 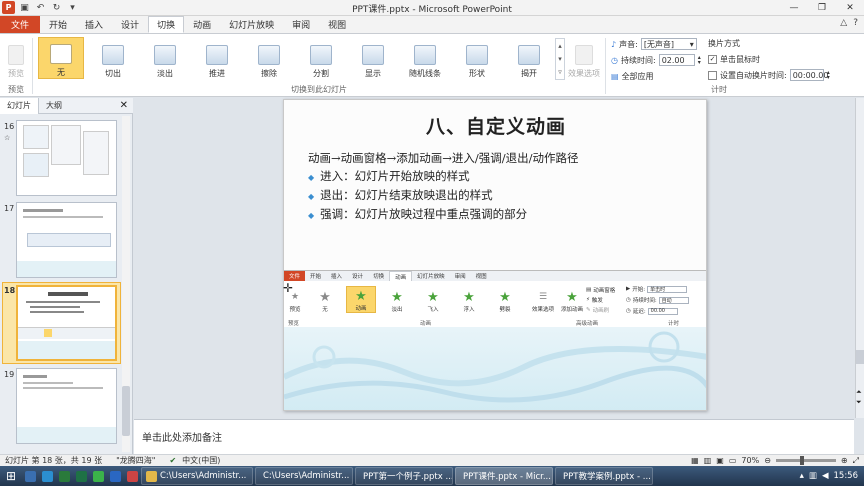 What do you see at coordinates (794, 7) in the screenshot?
I see `minimize-icon: —` at bounding box center [794, 7].